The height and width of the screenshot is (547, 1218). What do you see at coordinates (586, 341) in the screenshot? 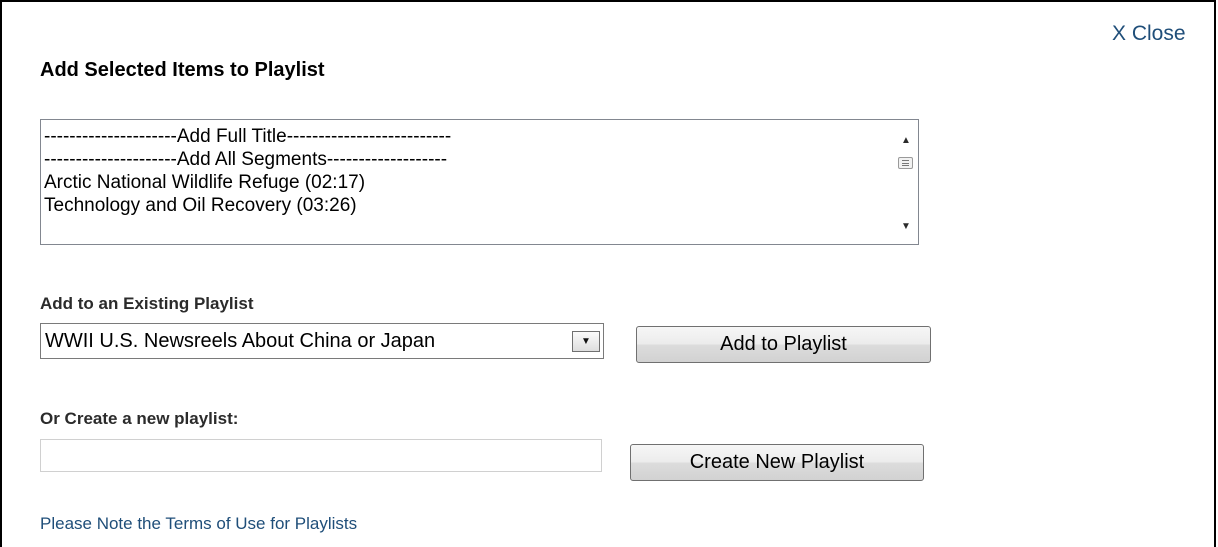
I see `chevron-down-icon: ▼` at bounding box center [586, 341].